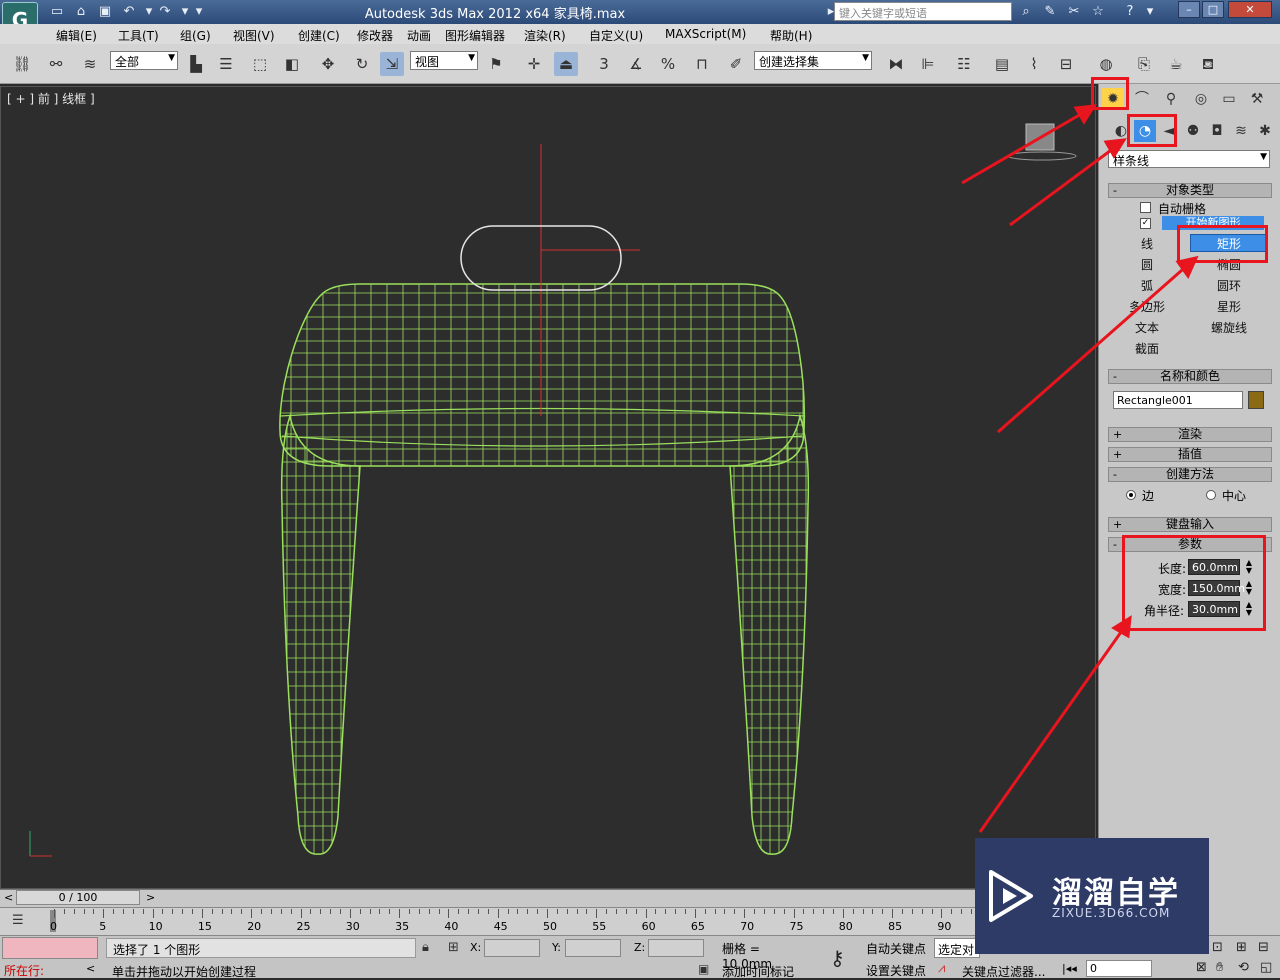 This screenshot has height=980, width=1280. I want to click on track-bar-tick-label: 70, so click(747, 926).